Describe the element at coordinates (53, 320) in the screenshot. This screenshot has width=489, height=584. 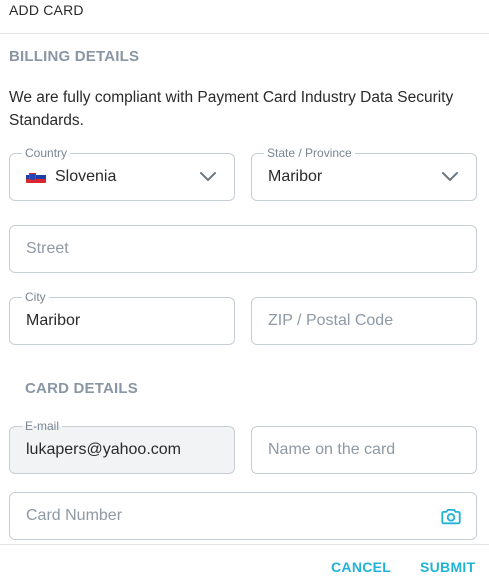
I see `city-value: Maribor` at that location.